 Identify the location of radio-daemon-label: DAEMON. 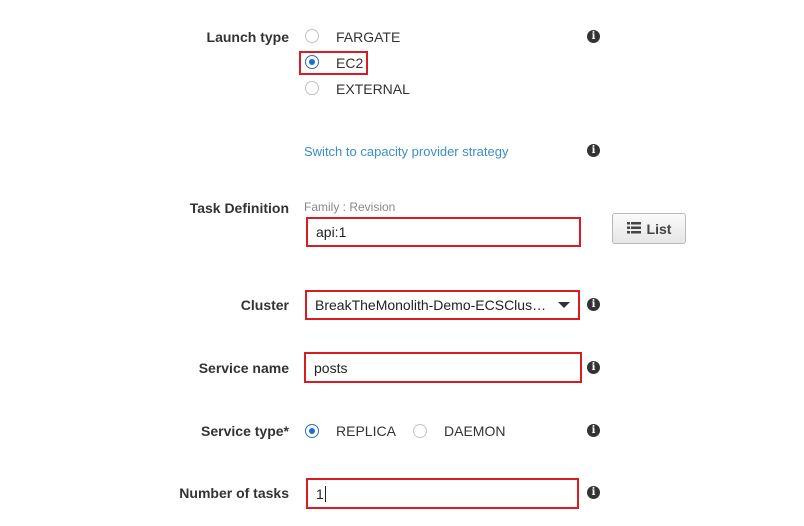
(475, 431).